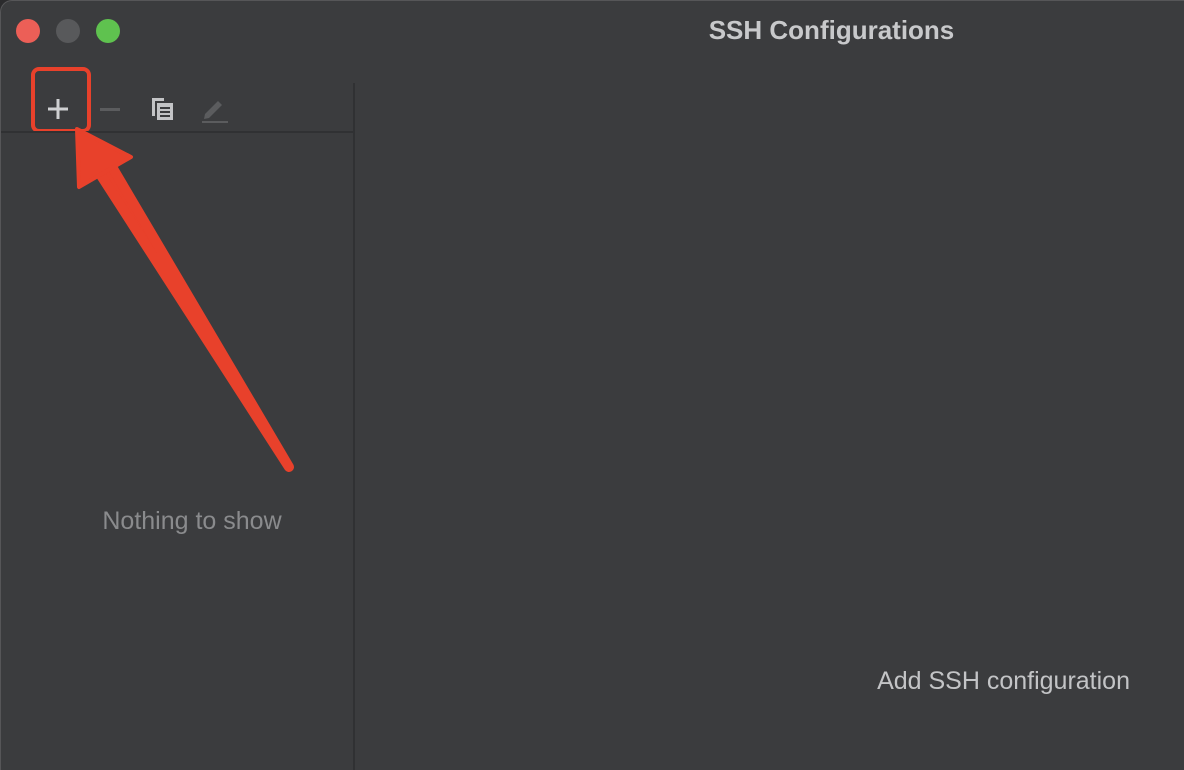 The image size is (1184, 770). What do you see at coordinates (28, 31) in the screenshot?
I see `close-window-button` at bounding box center [28, 31].